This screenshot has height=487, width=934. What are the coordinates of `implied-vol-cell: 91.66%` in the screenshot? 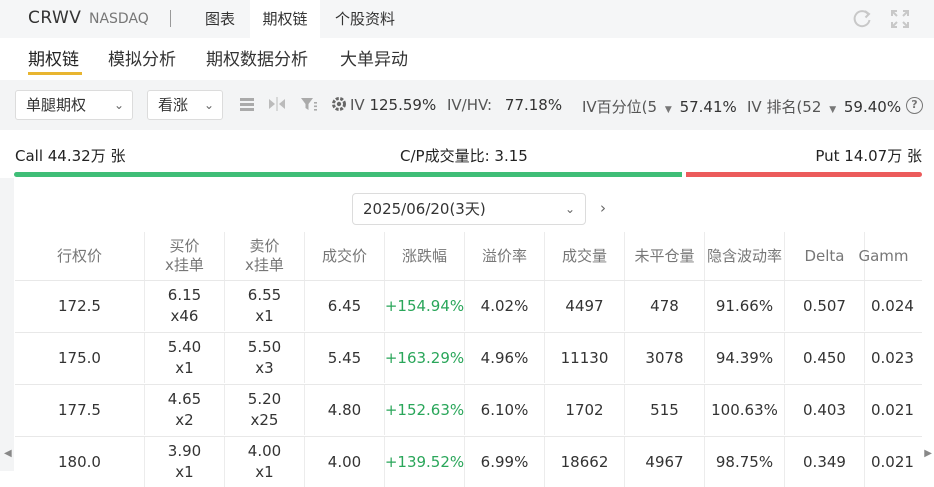 It's located at (745, 306).